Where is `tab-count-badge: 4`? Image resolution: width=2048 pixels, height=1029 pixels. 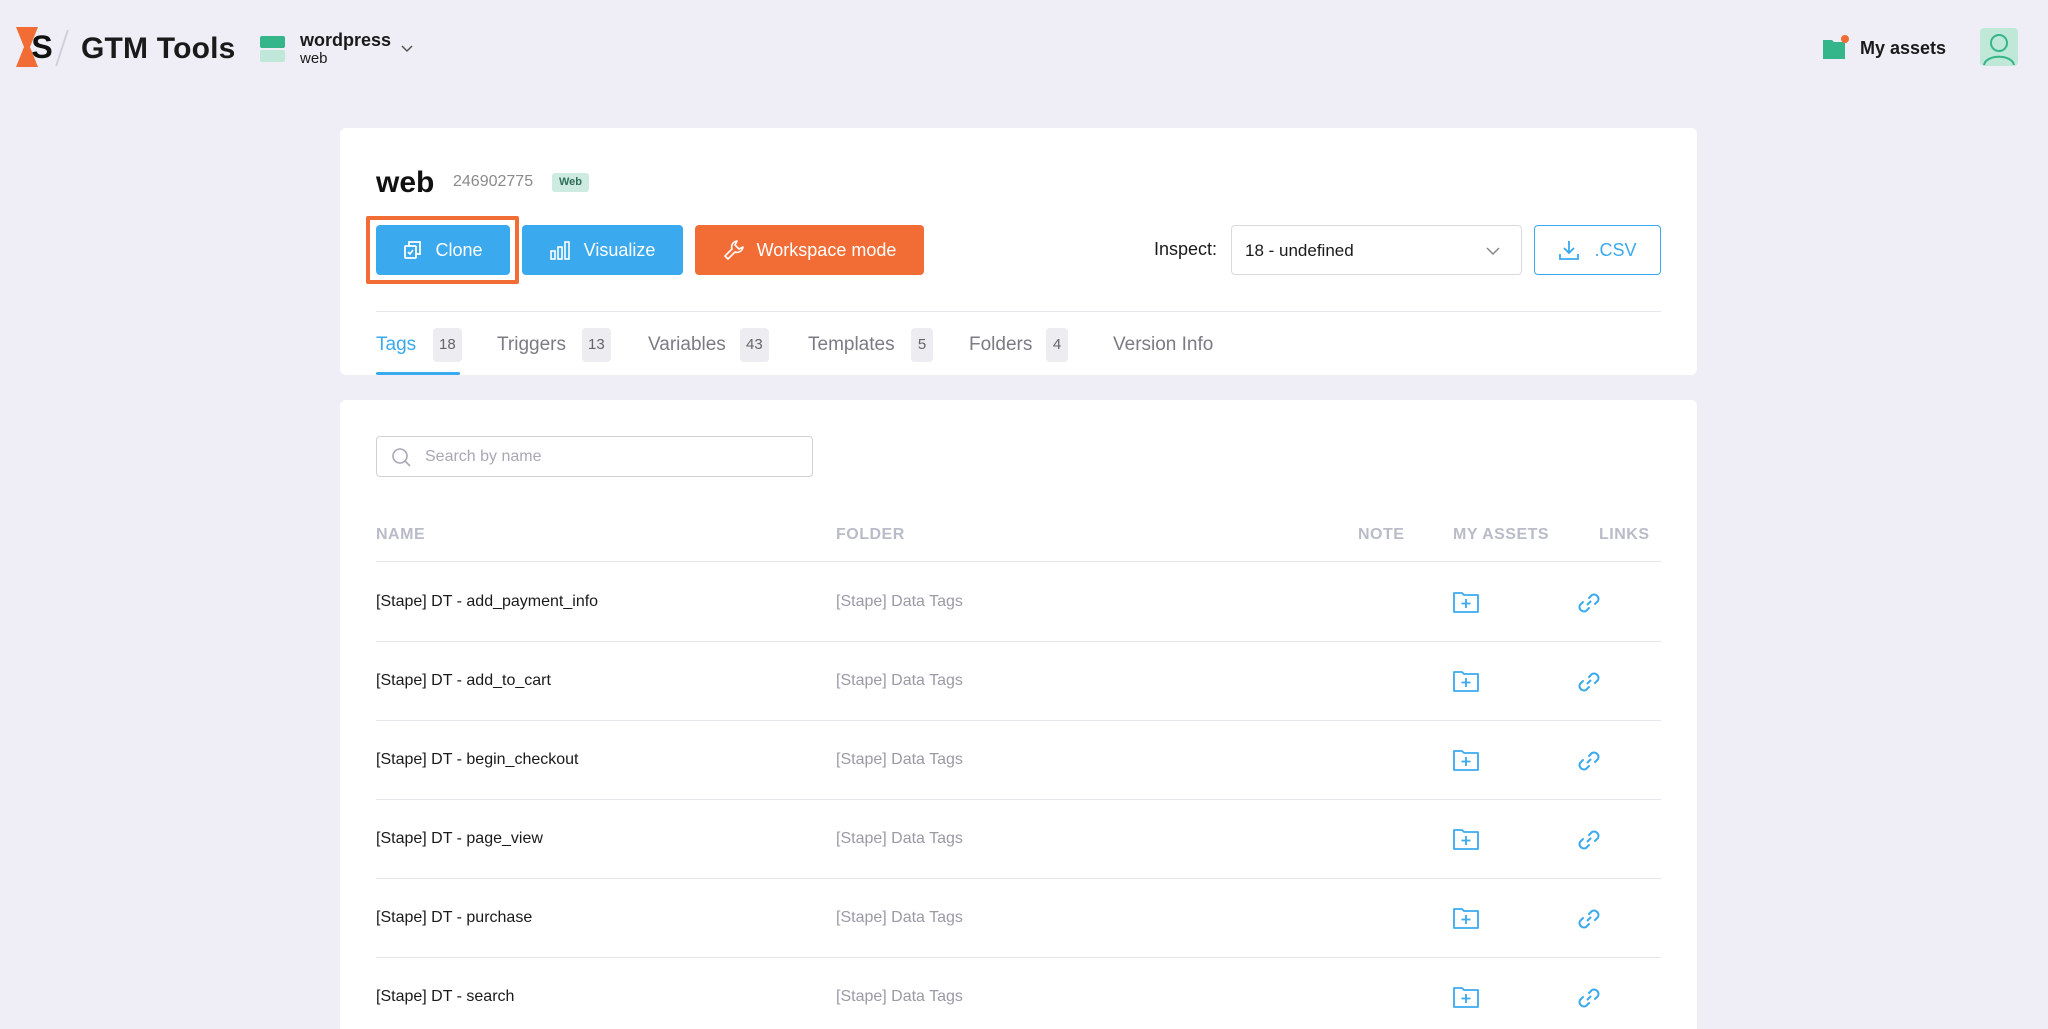
tab-count-badge: 4 is located at coordinates (1057, 345).